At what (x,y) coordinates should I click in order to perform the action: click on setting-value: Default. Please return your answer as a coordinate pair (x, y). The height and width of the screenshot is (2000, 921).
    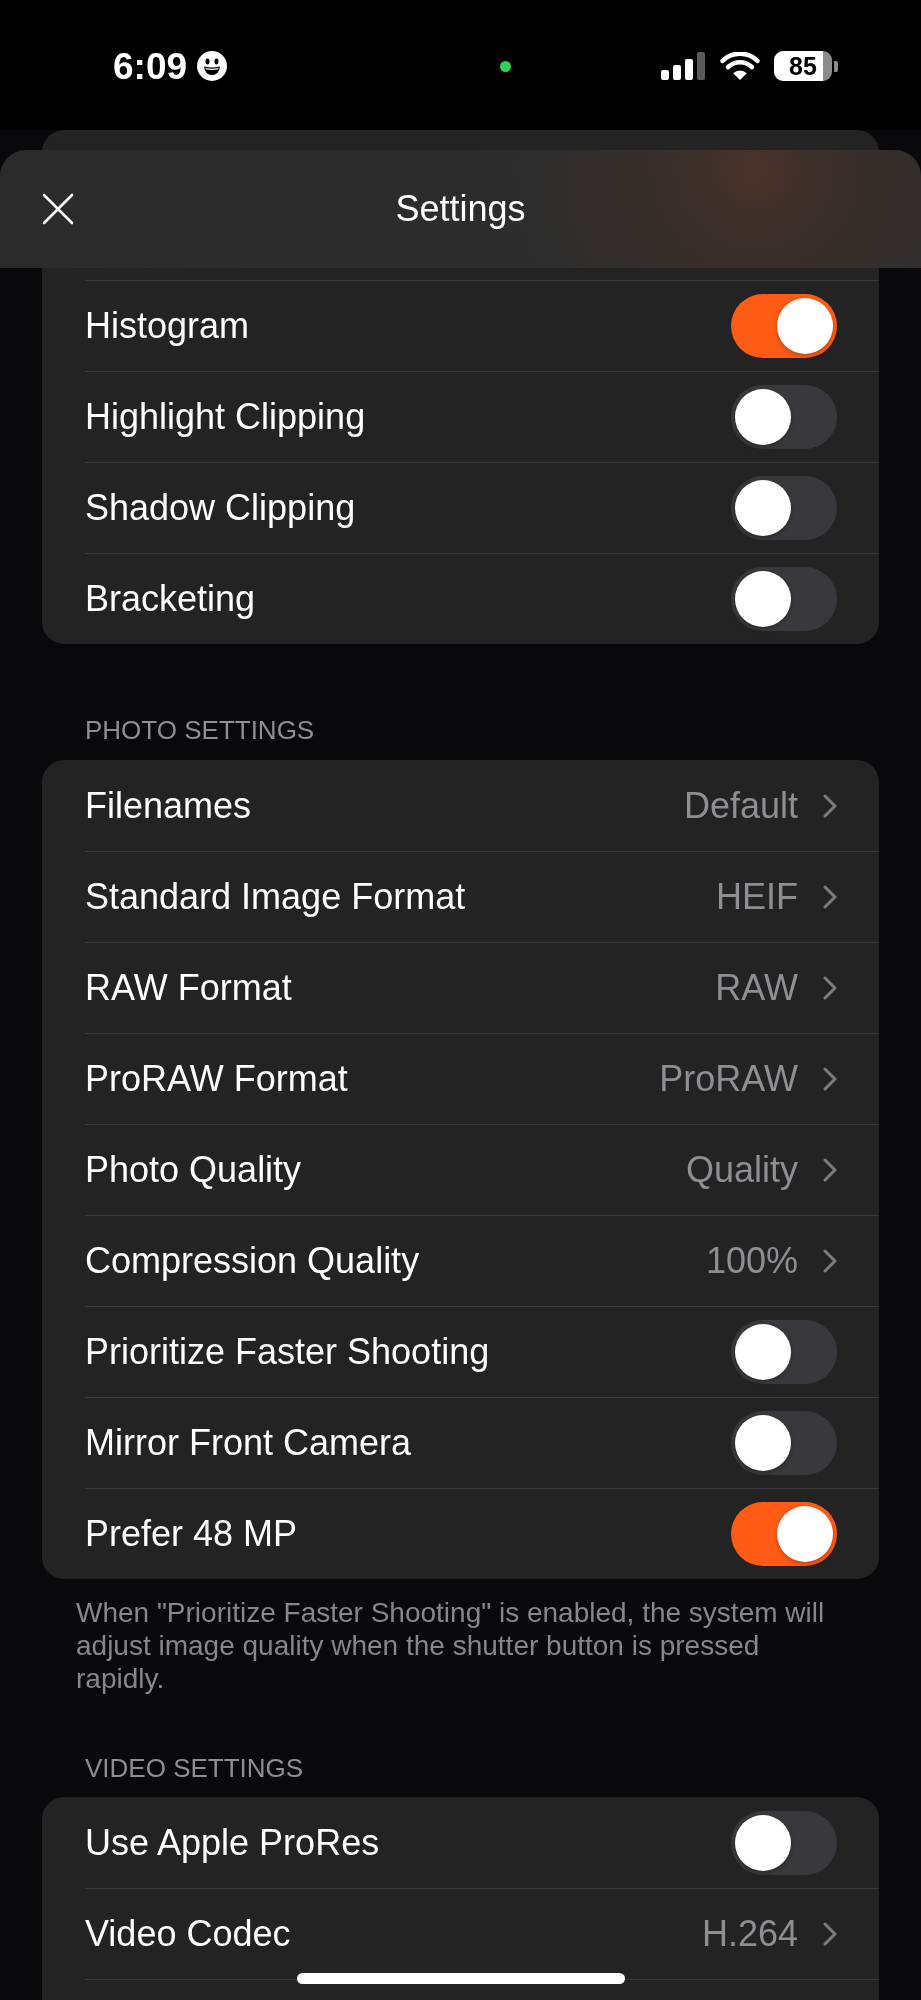
    Looking at the image, I should click on (740, 805).